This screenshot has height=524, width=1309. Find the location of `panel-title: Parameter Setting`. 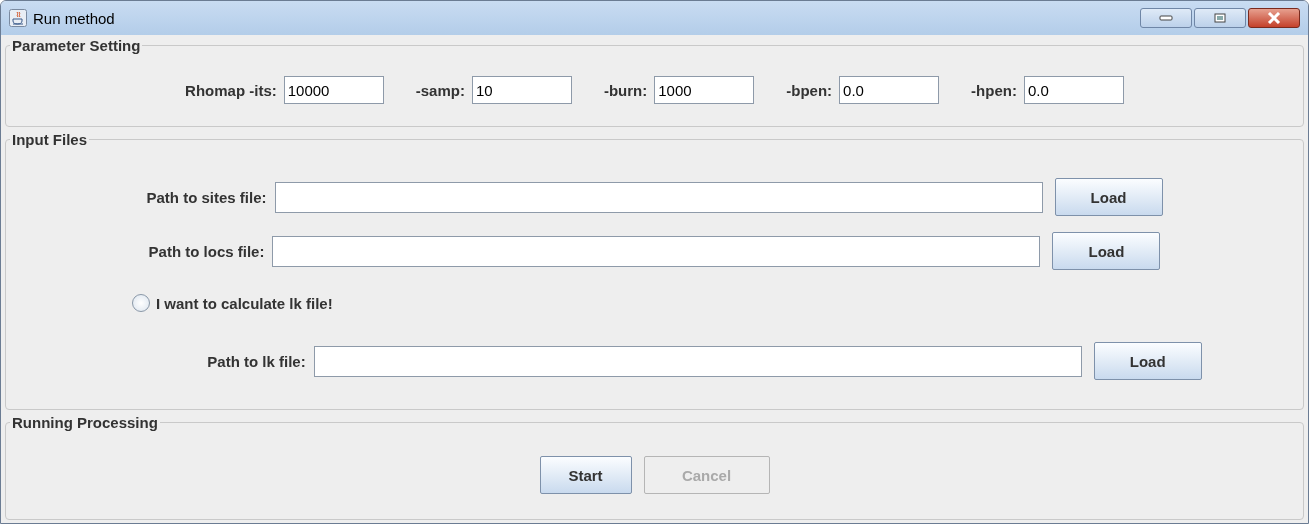

panel-title: Parameter Setting is located at coordinates (76, 45).